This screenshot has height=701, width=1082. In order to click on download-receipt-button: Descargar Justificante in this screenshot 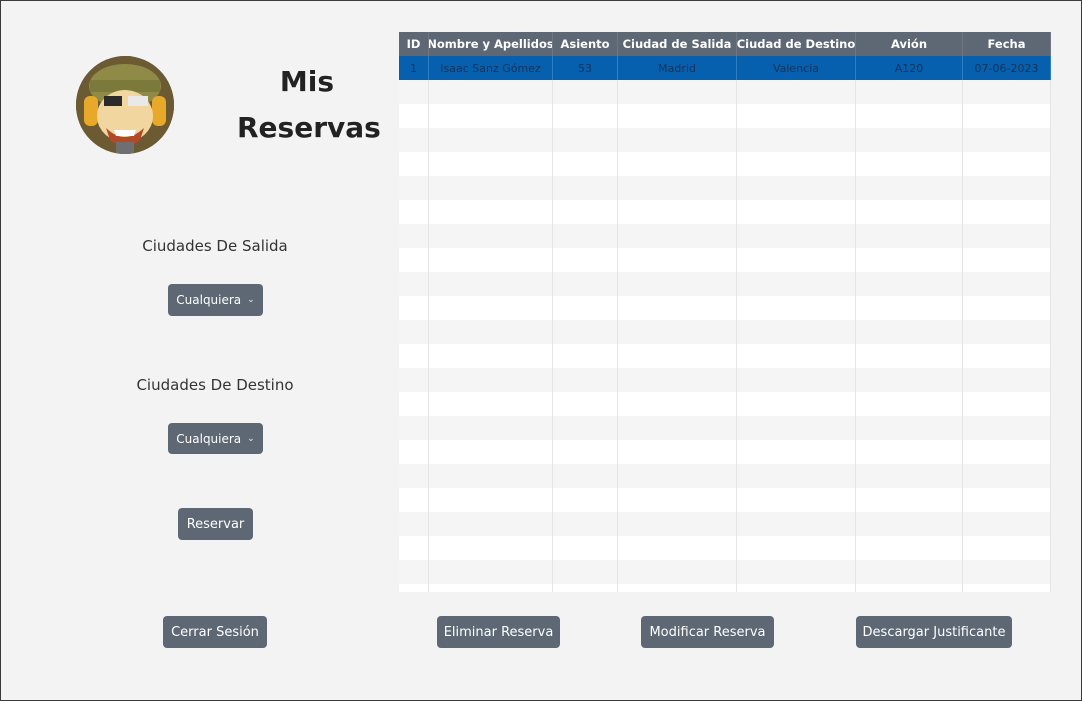, I will do `click(934, 632)`.